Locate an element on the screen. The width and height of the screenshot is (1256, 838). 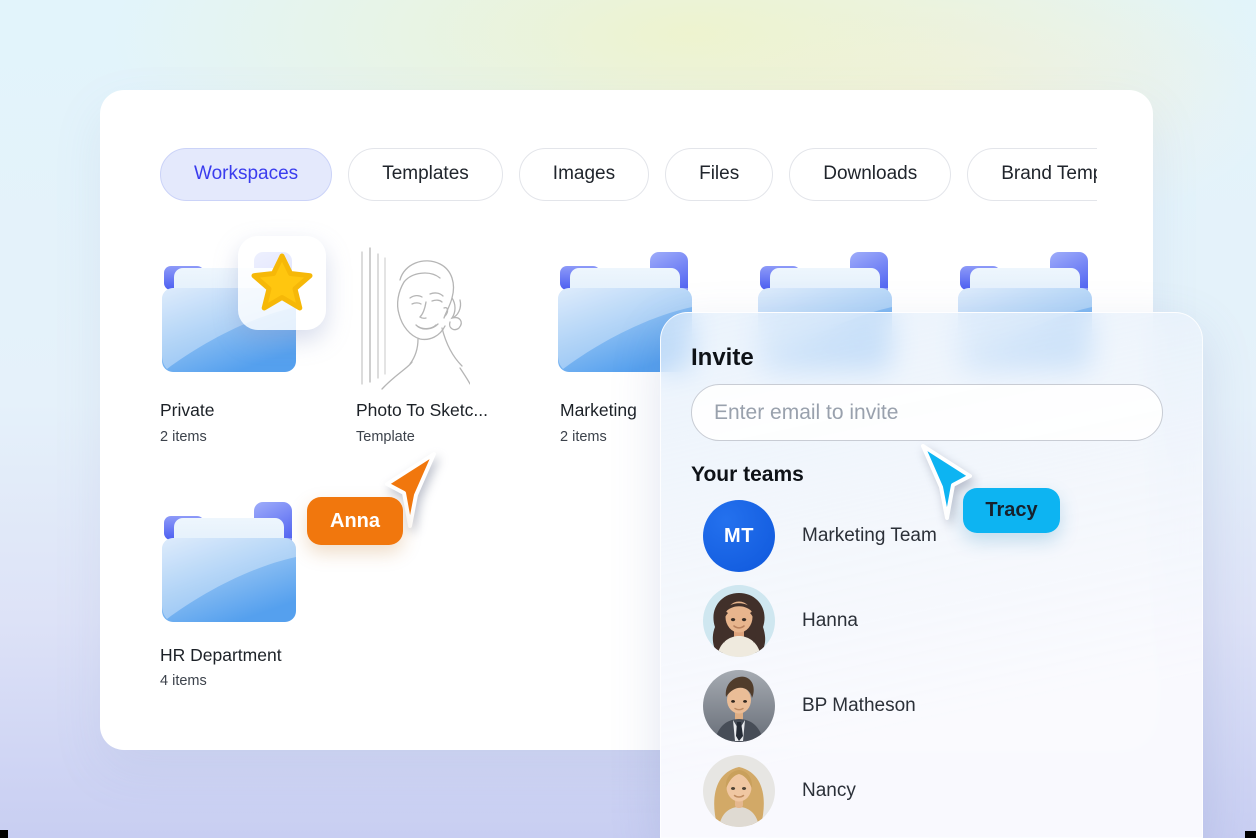
template-tile-photo-to-sketch is located at coordinates (411, 318).